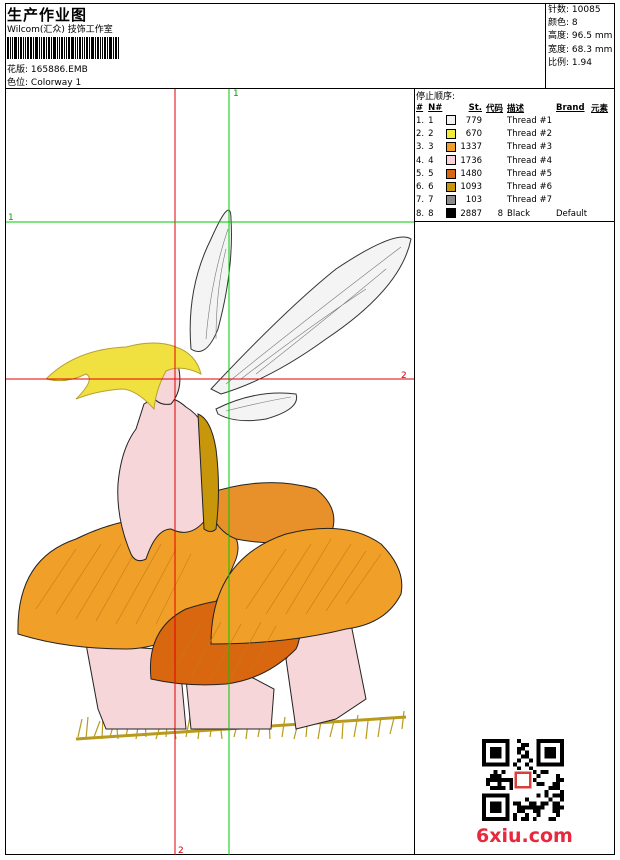  I want to click on row-description: Thread #7, so click(529, 200).